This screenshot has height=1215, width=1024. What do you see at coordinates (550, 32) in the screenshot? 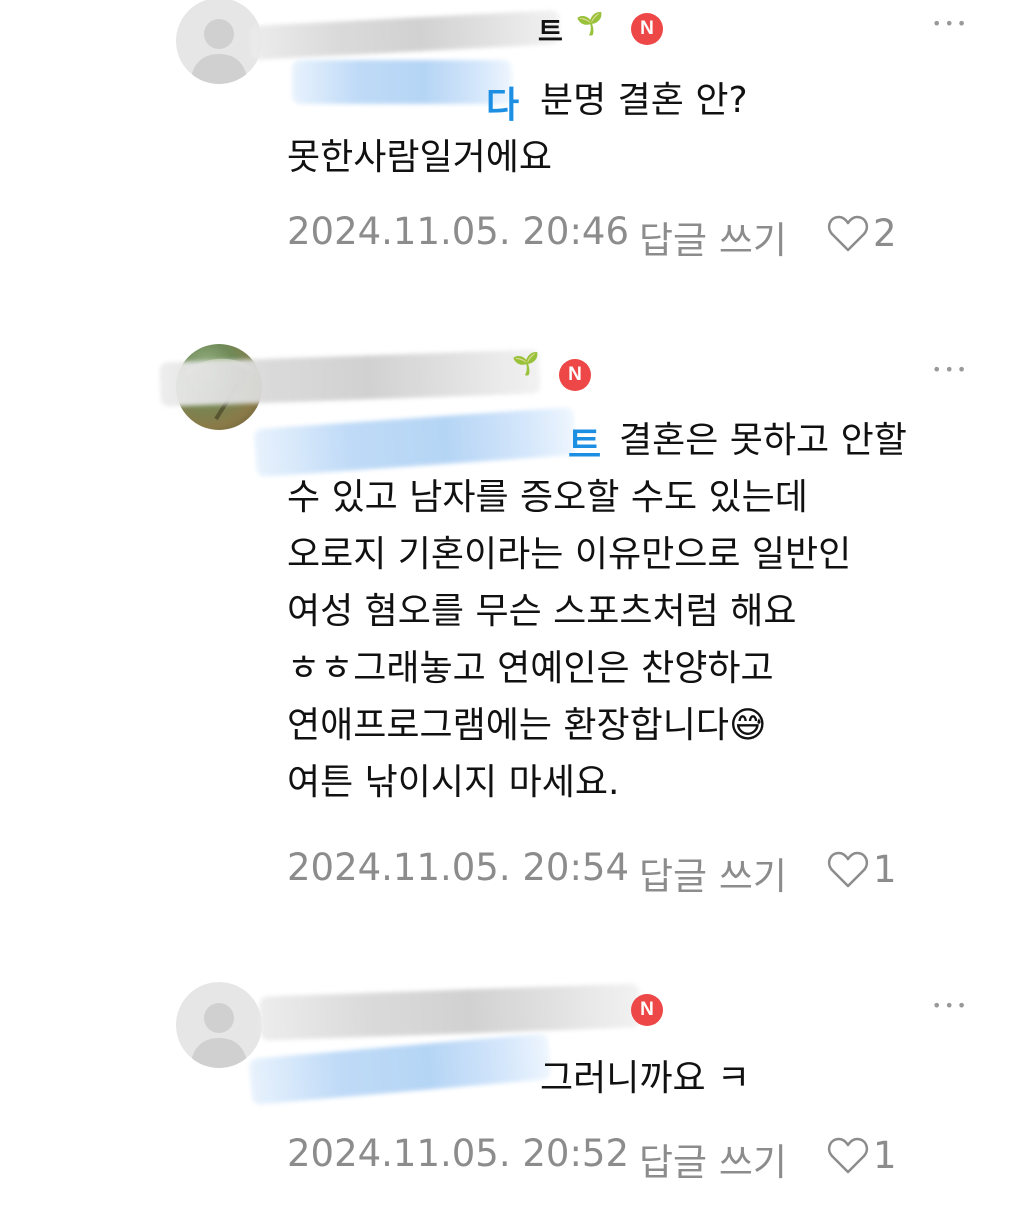
I see `username-fragment: 트` at bounding box center [550, 32].